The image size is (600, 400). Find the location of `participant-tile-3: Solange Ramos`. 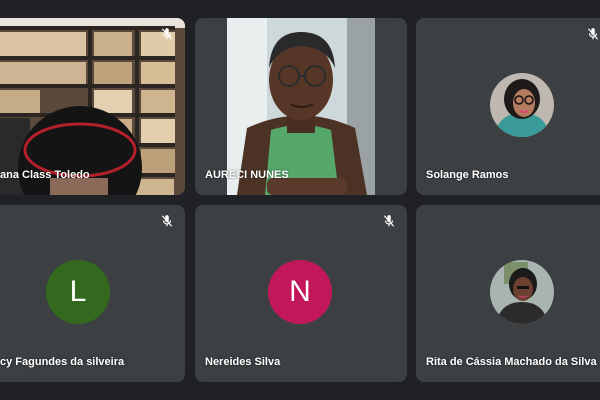

participant-tile-3: Solange Ramos is located at coordinates (508, 106).